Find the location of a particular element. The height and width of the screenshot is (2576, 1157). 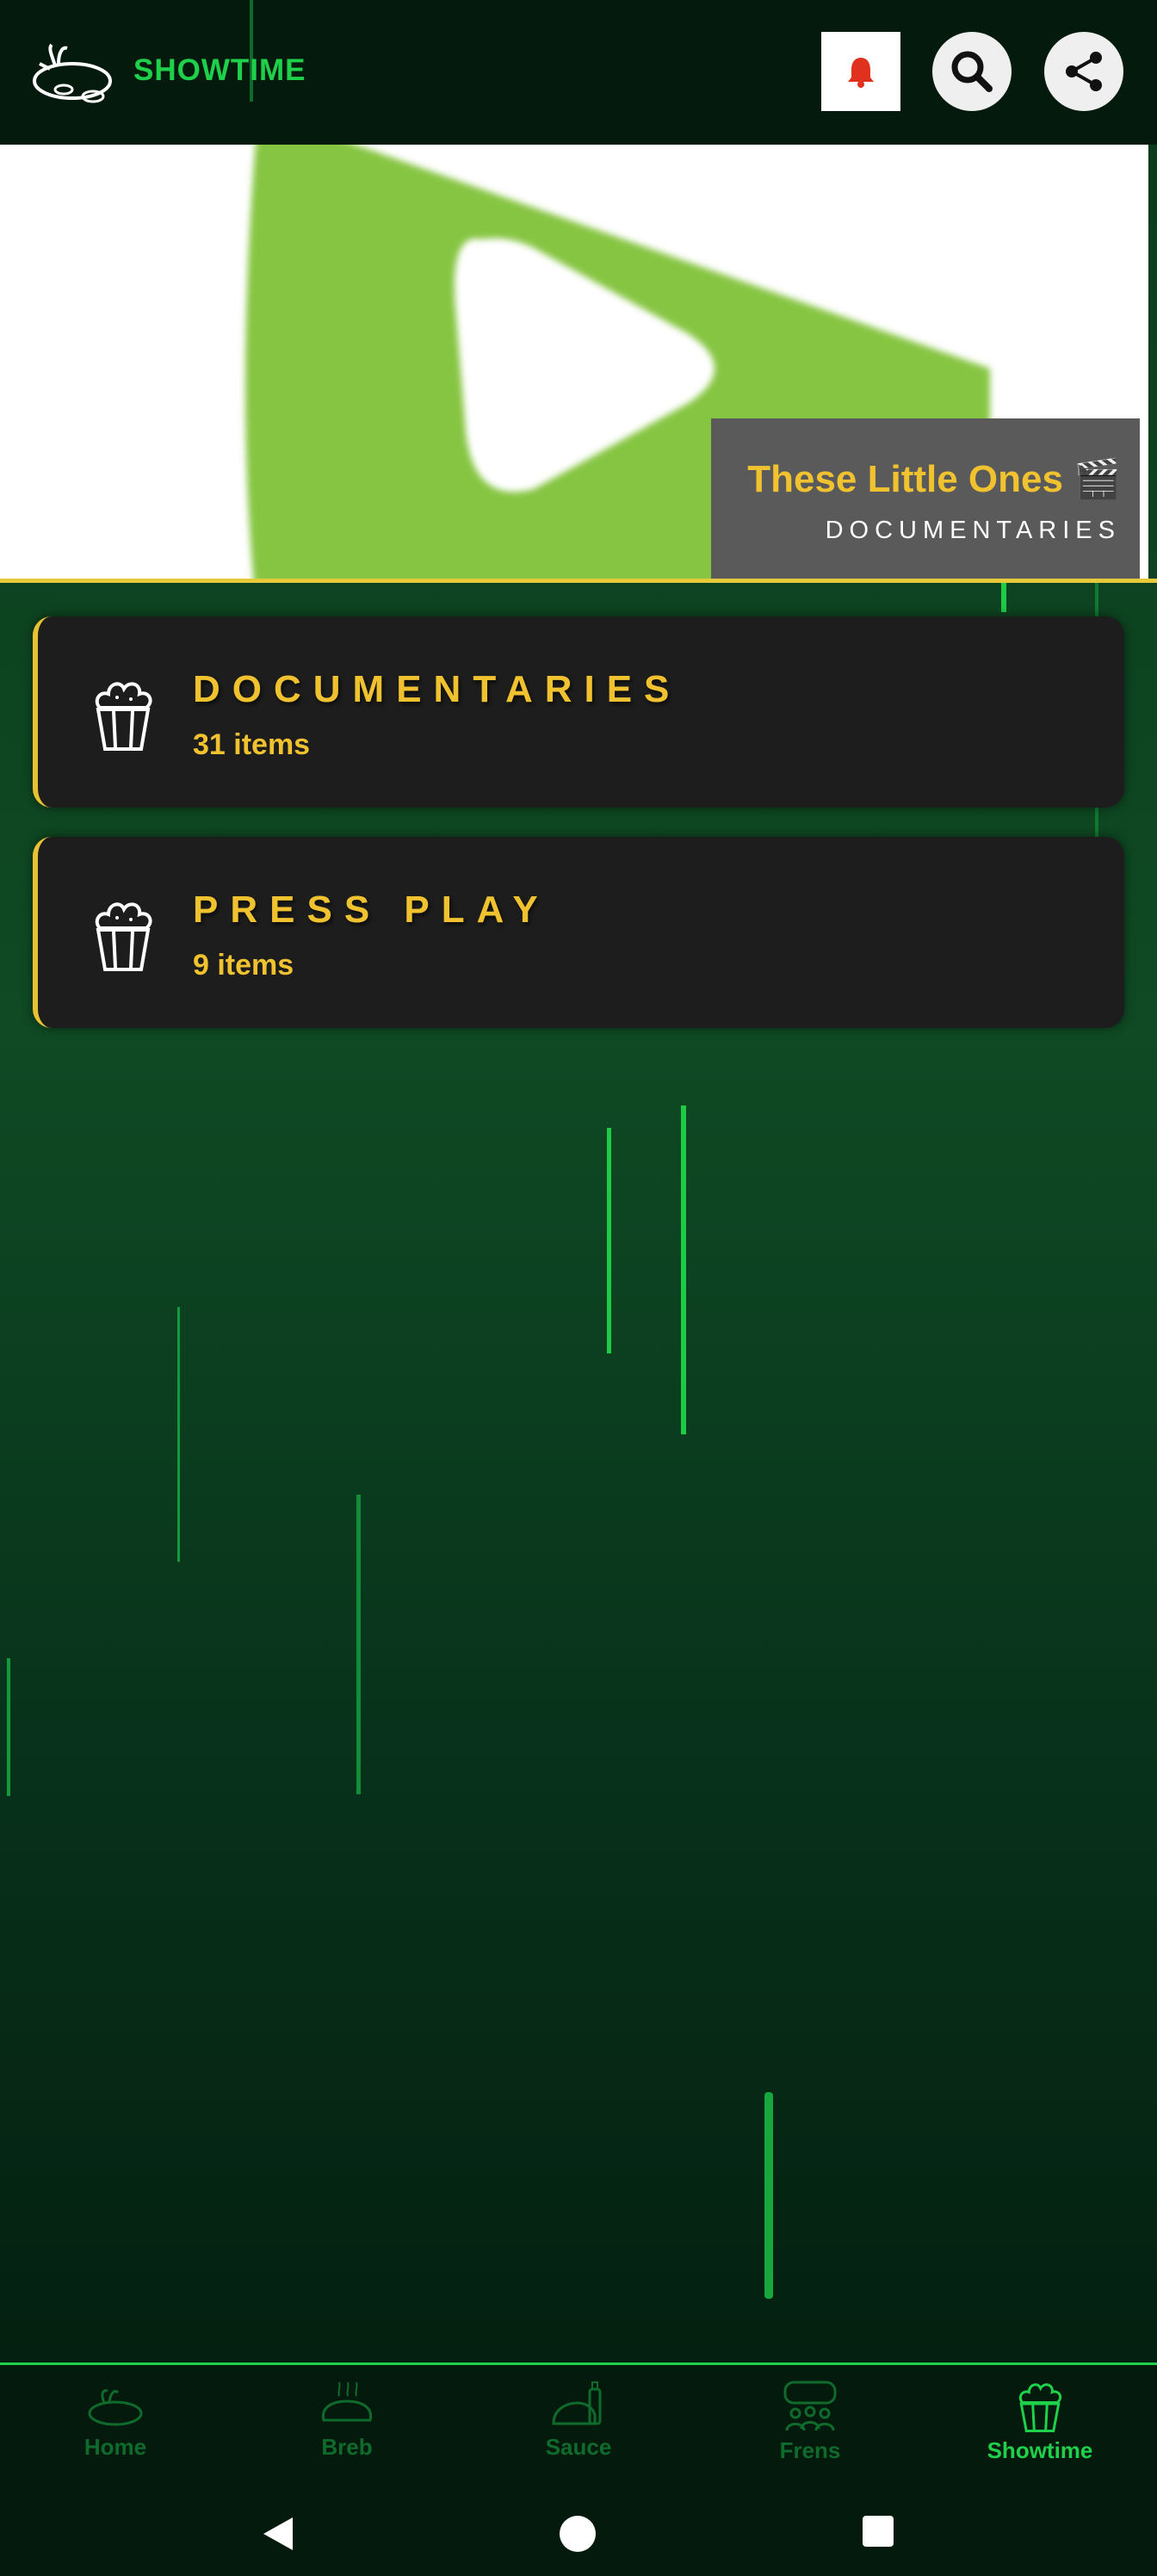

nav-label: Showtime is located at coordinates (1040, 2450).